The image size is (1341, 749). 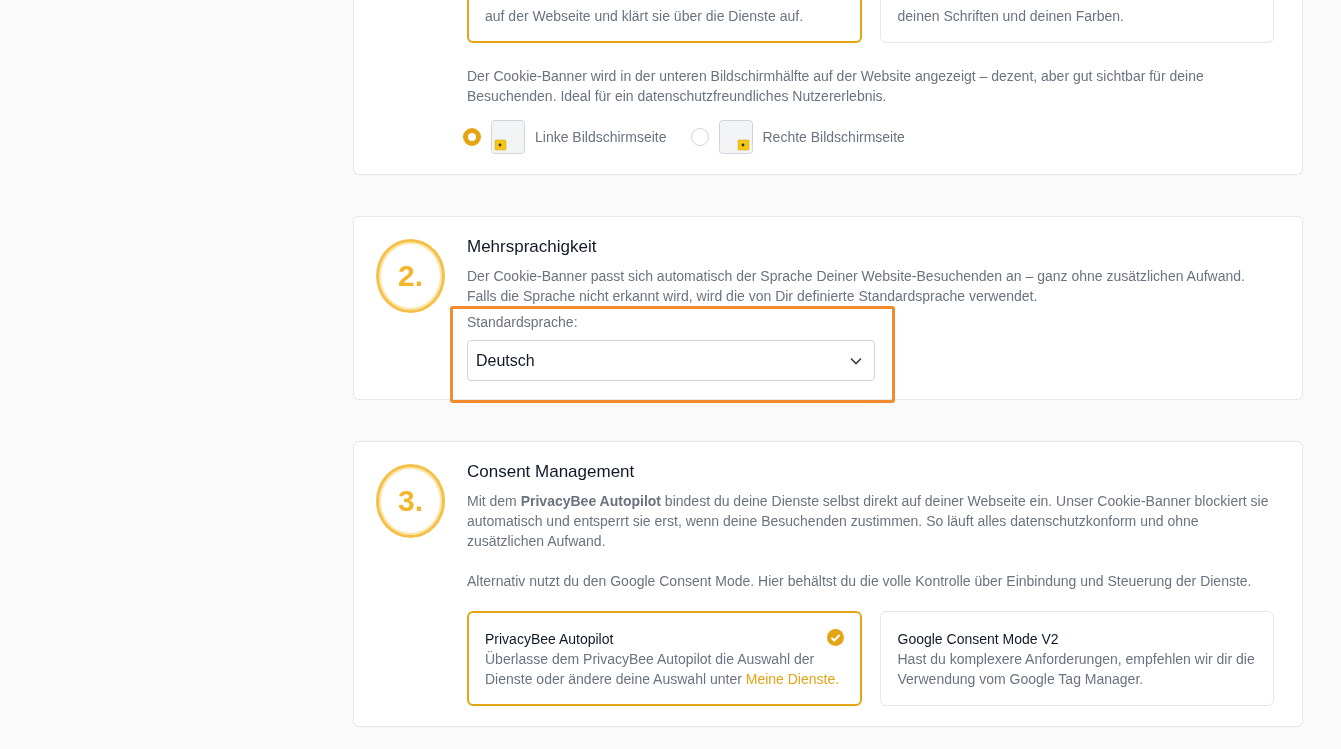 I want to click on checkmark-icon, so click(x=835, y=637).